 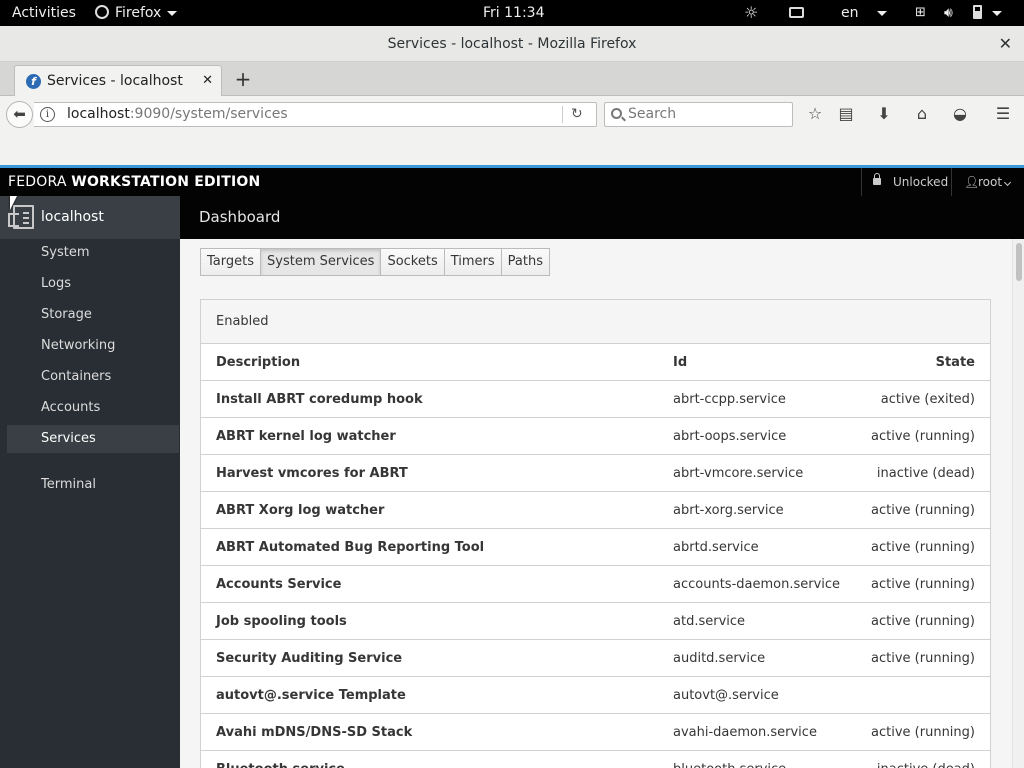 What do you see at coordinates (719, 658) in the screenshot?
I see `service-id: auditd.service` at bounding box center [719, 658].